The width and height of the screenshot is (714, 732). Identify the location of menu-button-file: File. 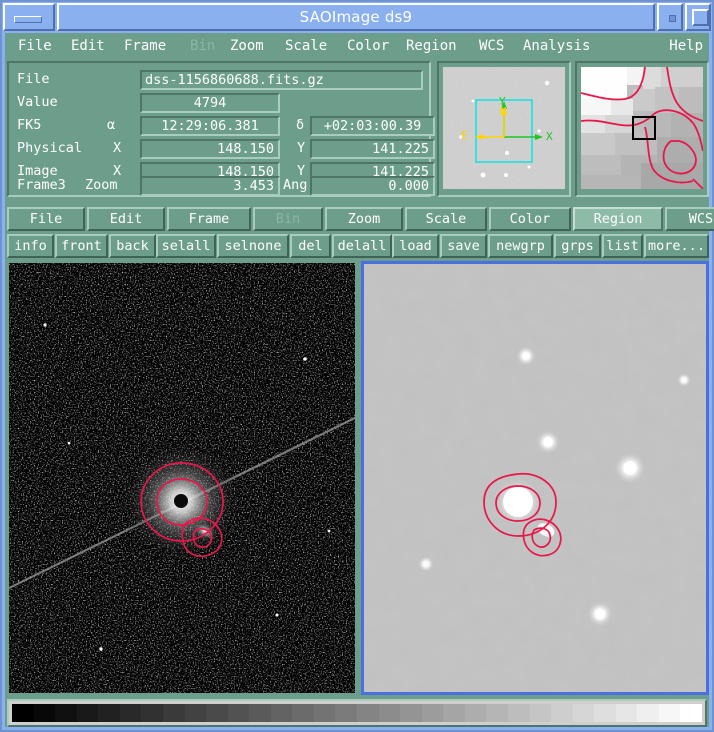
(46, 219).